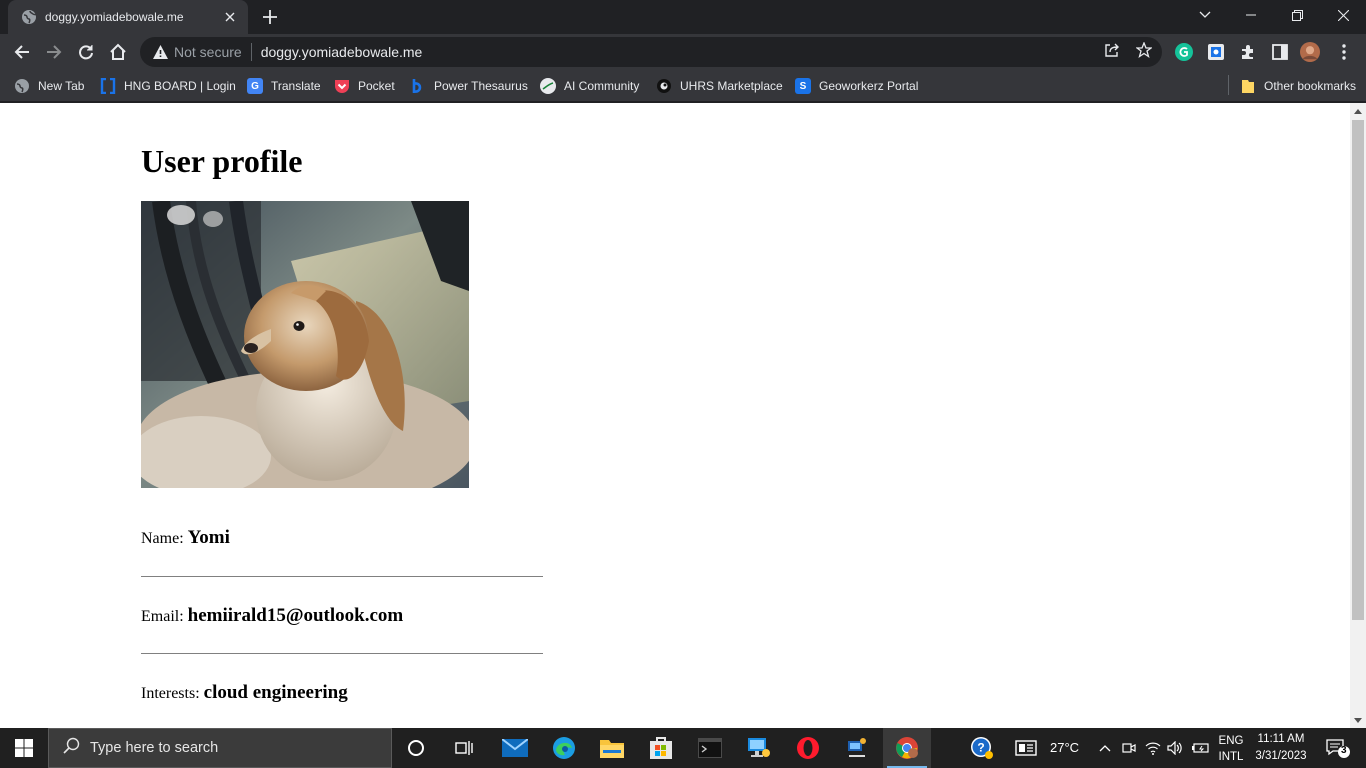  Describe the element at coordinates (1200, 748) in the screenshot. I see `battery-icon` at that location.